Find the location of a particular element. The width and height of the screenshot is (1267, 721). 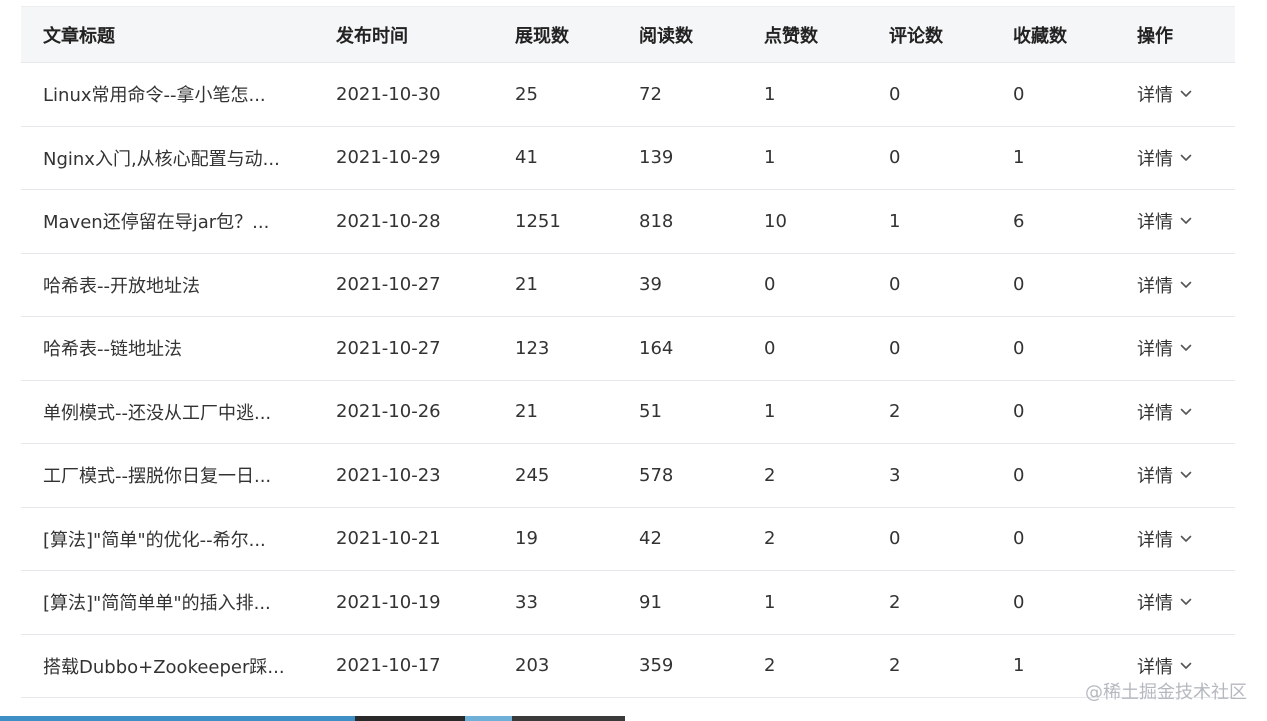

impressions-cell: 1251 is located at coordinates (538, 221).